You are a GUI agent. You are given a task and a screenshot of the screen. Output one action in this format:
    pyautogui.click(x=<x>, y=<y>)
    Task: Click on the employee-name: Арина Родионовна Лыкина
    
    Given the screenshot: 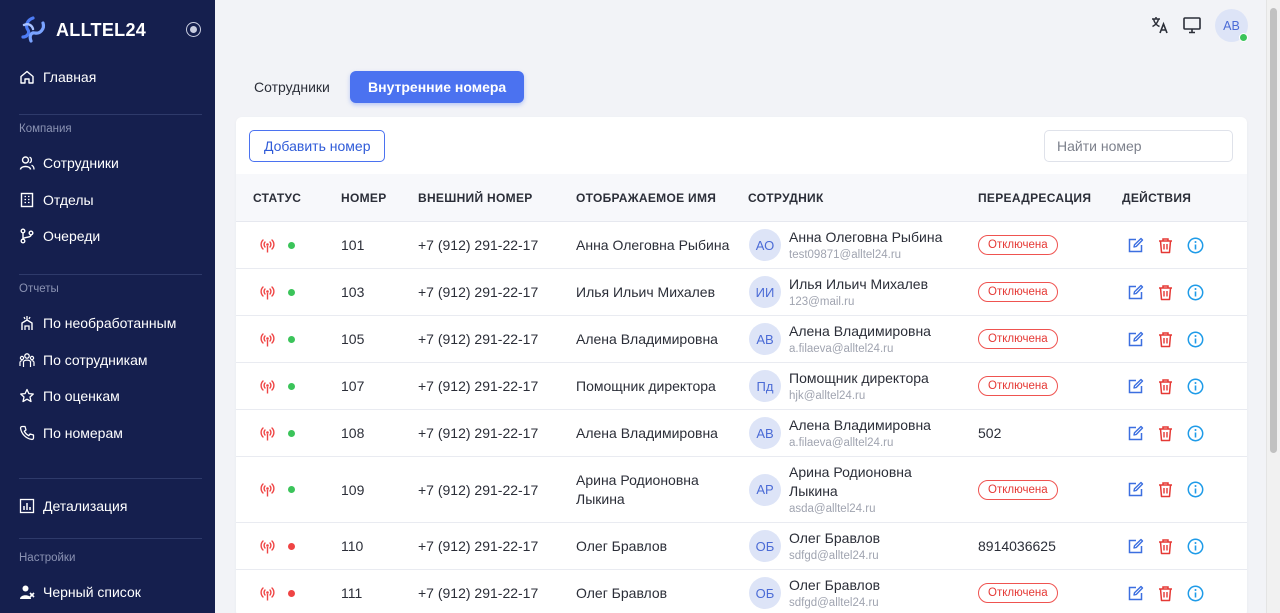 What is the action you would take?
    pyautogui.click(x=850, y=482)
    